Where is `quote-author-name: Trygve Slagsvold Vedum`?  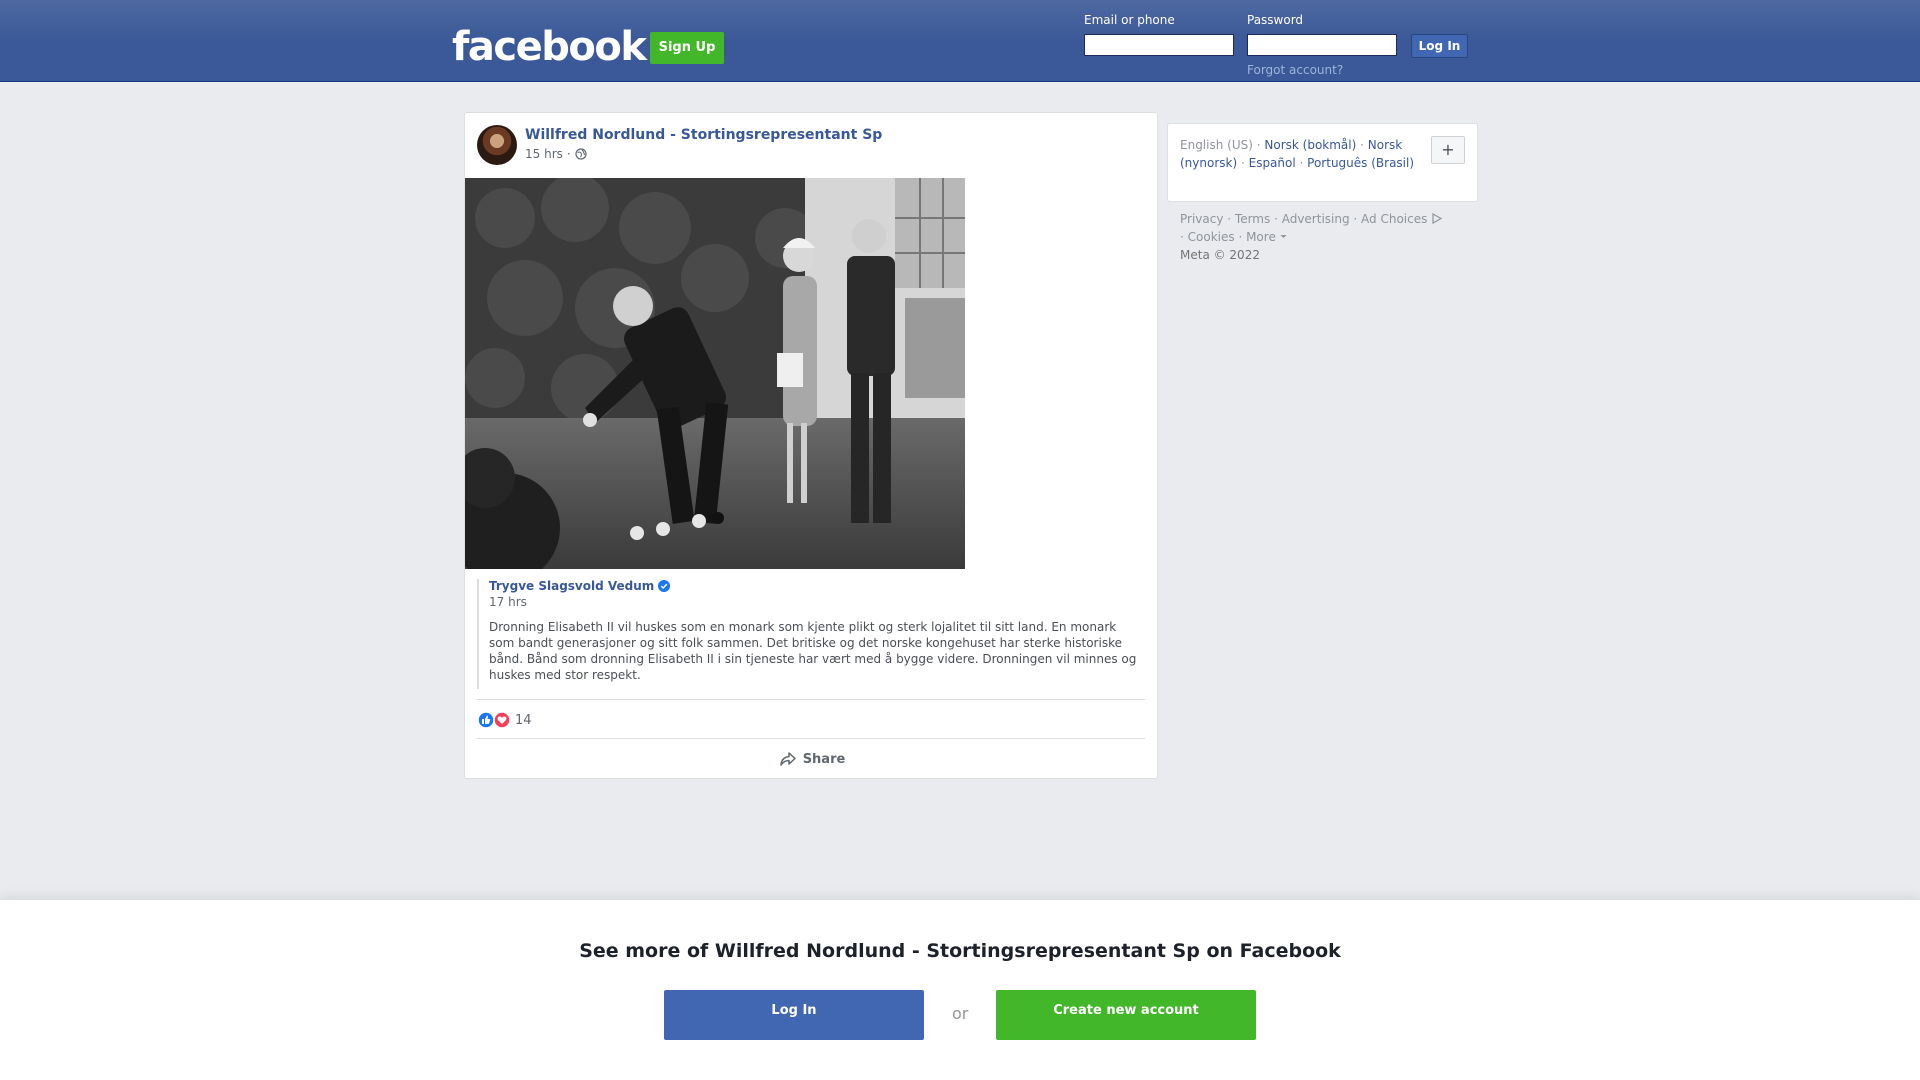 quote-author-name: Trygve Slagsvold Vedum is located at coordinates (571, 586).